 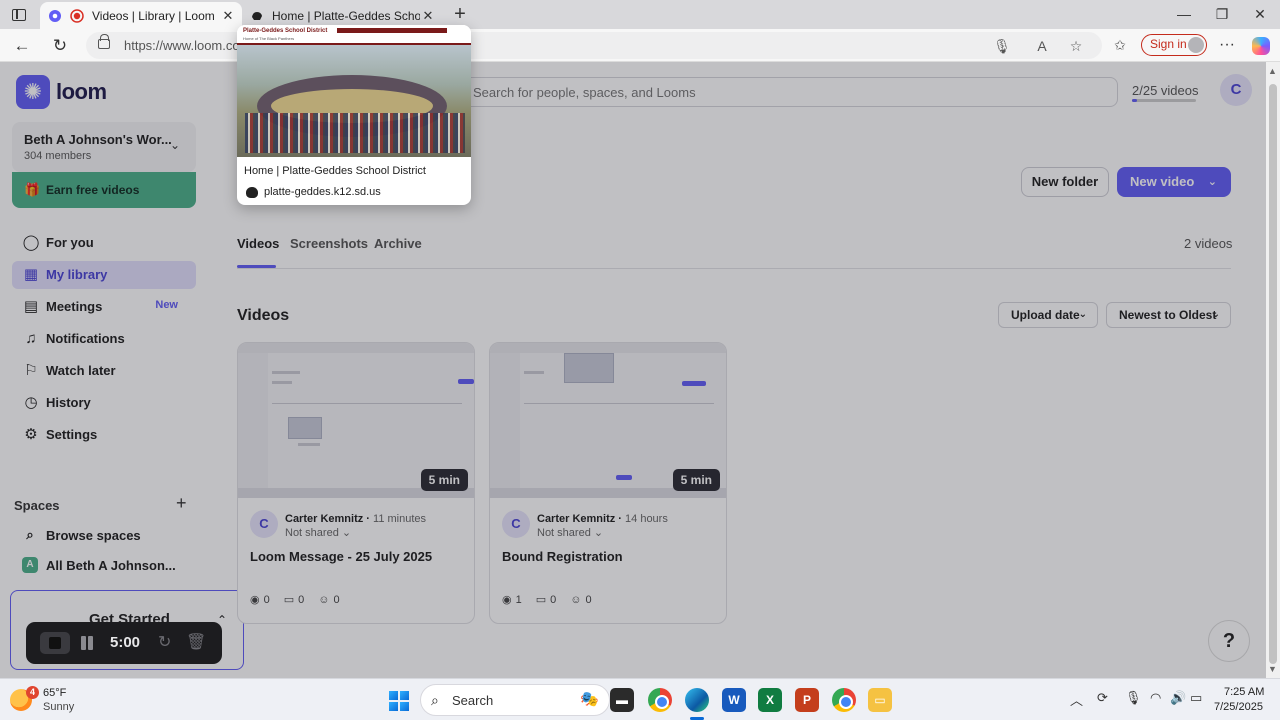 What do you see at coordinates (1238, 707) in the screenshot?
I see `clock-date: 7/25/2025` at bounding box center [1238, 707].